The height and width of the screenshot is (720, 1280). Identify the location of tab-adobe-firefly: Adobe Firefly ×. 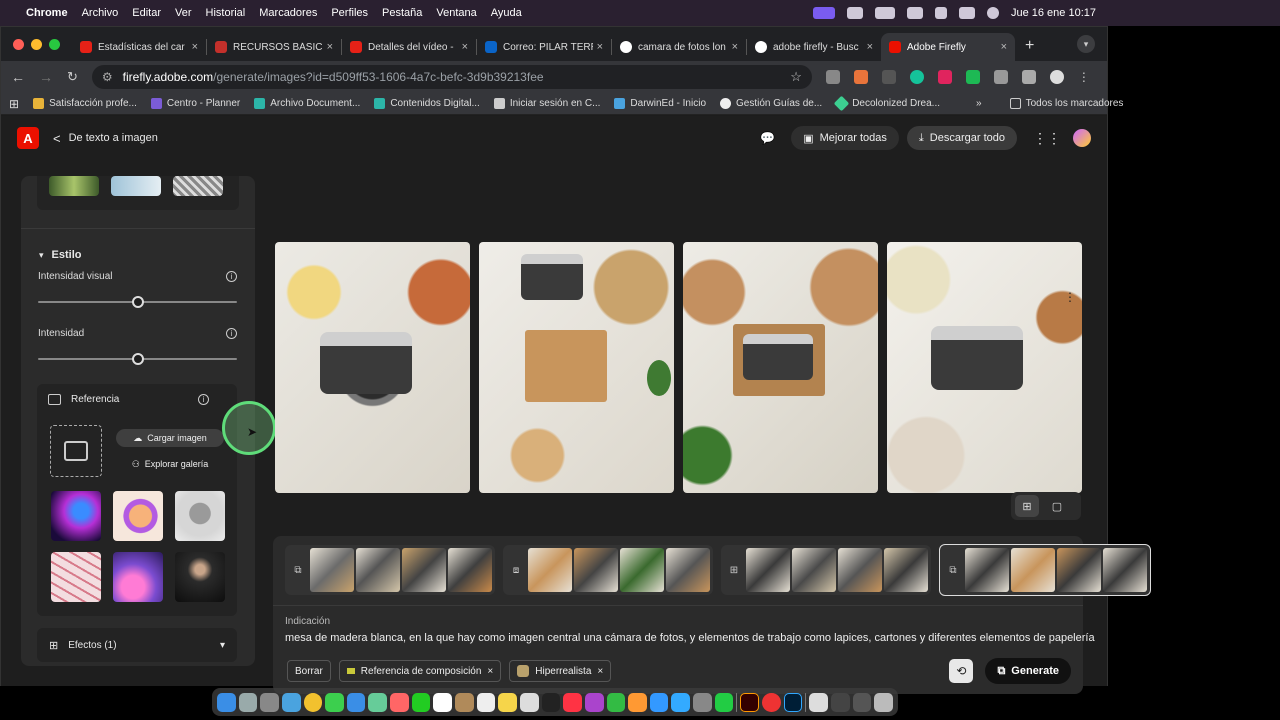
(948, 47).